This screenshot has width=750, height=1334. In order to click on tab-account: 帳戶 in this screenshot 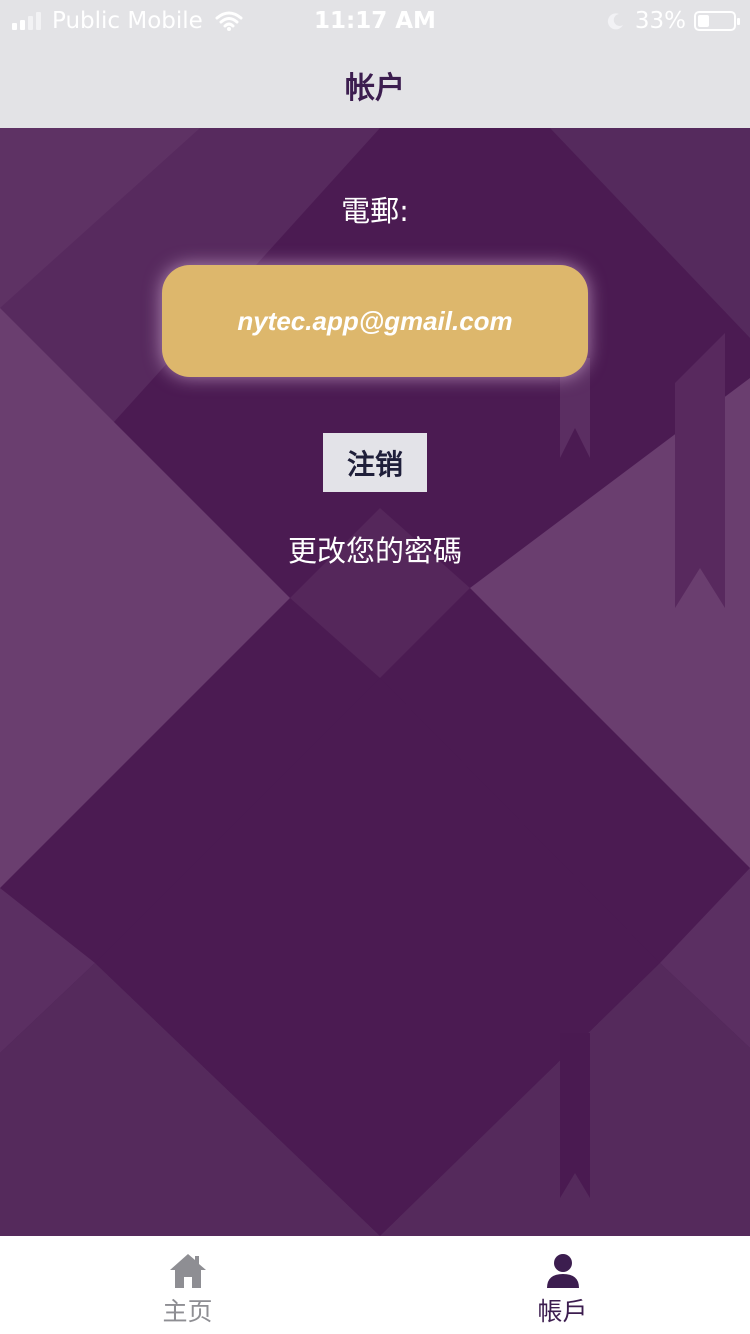, I will do `click(562, 1285)`.